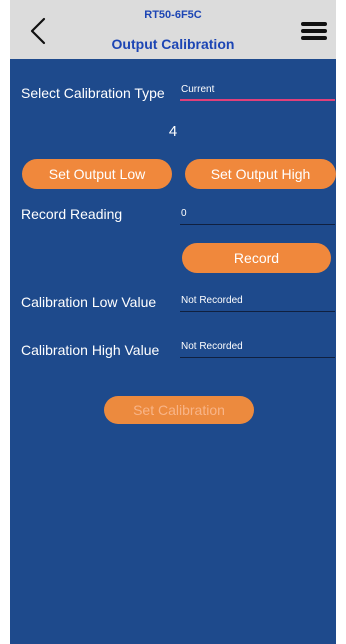 Image resolution: width=346 pixels, height=644 pixels. Describe the element at coordinates (179, 410) in the screenshot. I see `set-calibration-button: Set Calibration` at that location.